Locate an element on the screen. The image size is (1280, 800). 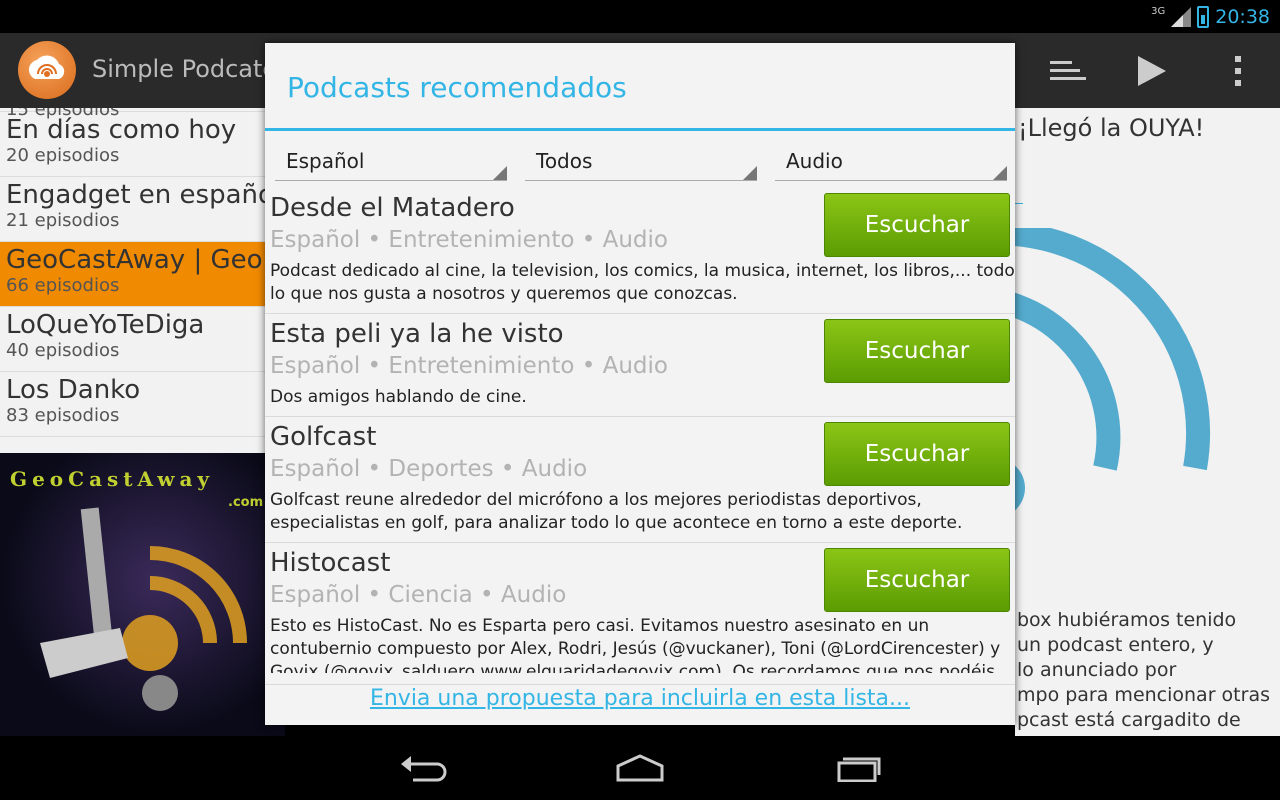
list-item-selected: GeoCastAway | GeoN 66 episodios is located at coordinates (132, 274).